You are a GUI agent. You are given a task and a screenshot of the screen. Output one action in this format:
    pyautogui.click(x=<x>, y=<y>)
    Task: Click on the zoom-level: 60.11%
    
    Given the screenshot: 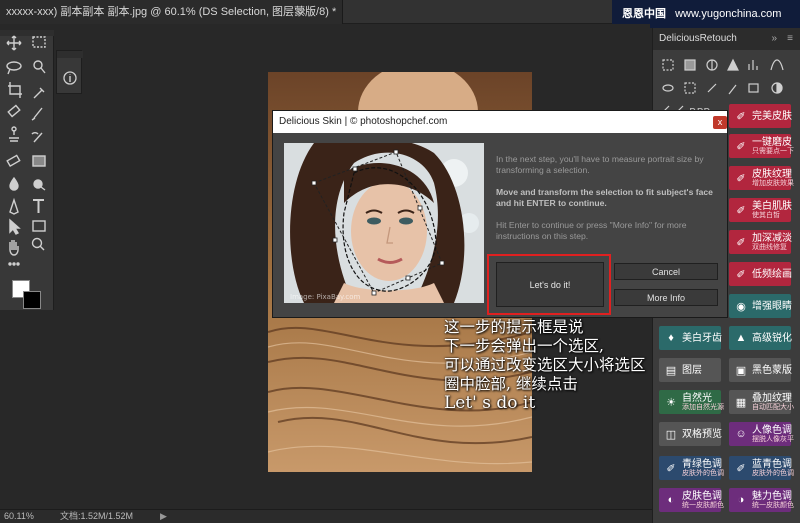 What is the action you would take?
    pyautogui.click(x=19, y=516)
    